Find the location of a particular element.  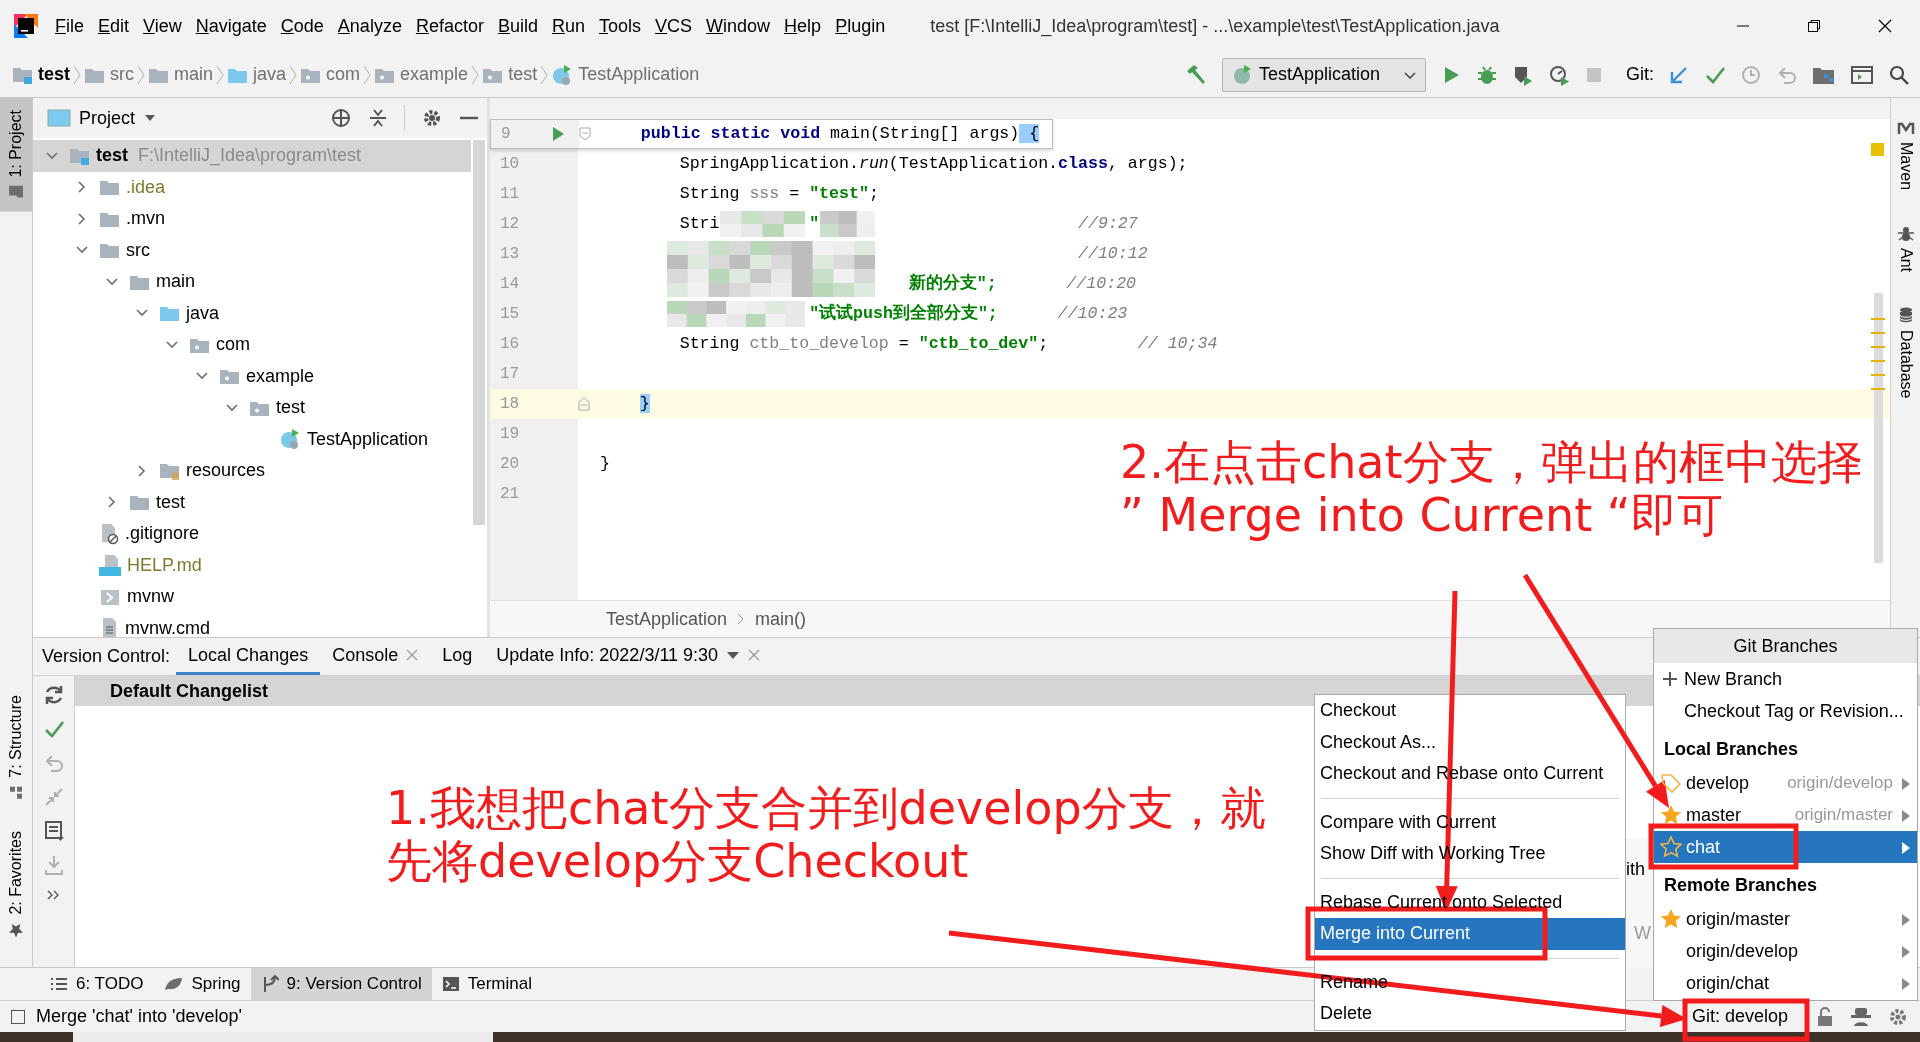

menu-item: File is located at coordinates (69, 26).